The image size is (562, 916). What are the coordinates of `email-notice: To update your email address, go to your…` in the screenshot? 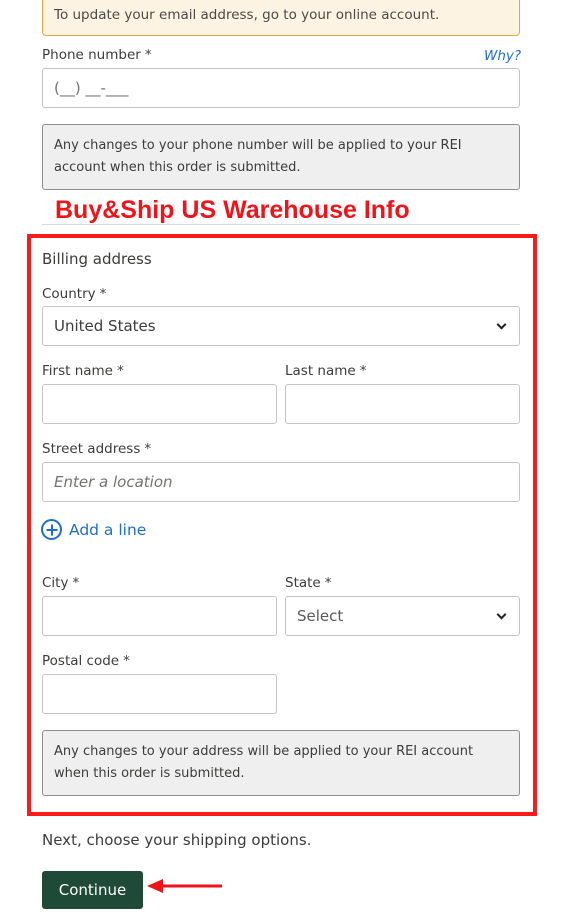 It's located at (281, 18).